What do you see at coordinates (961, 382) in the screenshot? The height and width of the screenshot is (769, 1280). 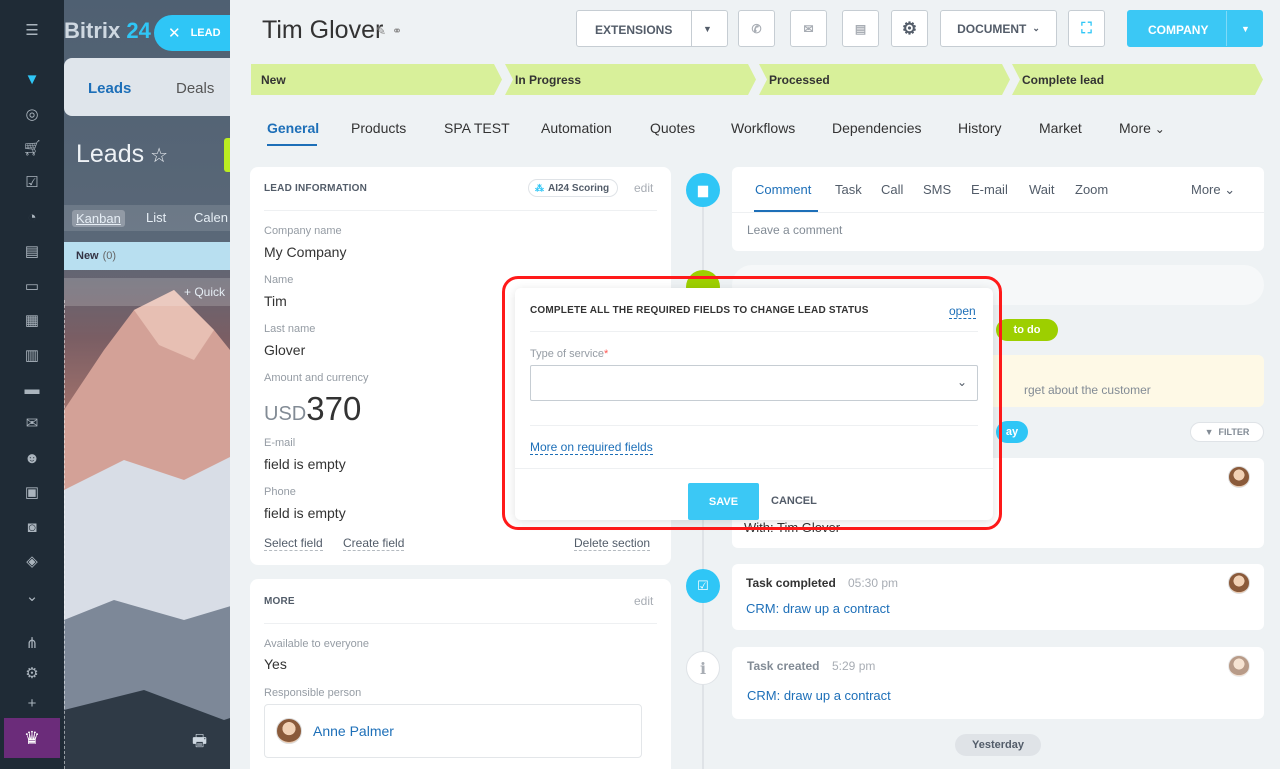 I see `chevron-down-icon: ⌄` at bounding box center [961, 382].